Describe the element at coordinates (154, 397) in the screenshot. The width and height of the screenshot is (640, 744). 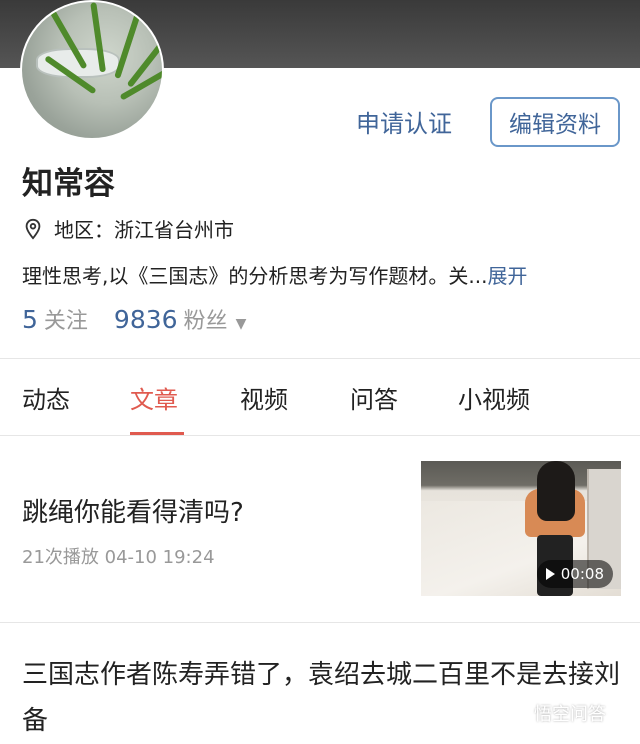
I see `tab-articles: 文章` at that location.